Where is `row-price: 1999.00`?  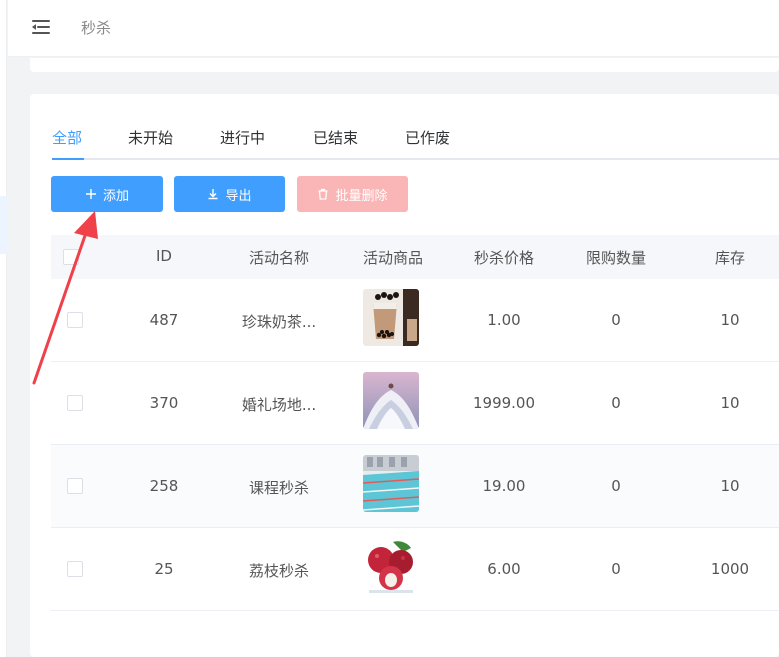
row-price: 1999.00 is located at coordinates (504, 403).